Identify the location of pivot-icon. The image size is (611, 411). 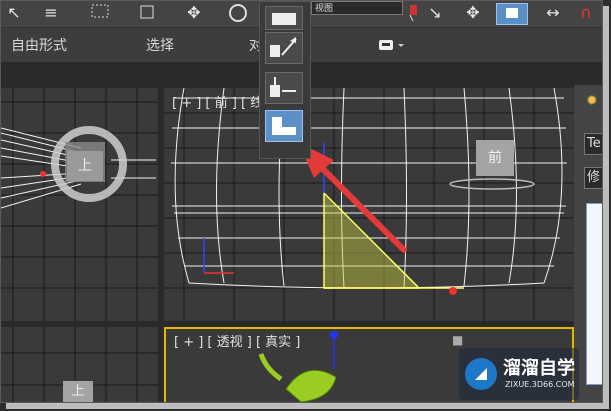
(414, 13).